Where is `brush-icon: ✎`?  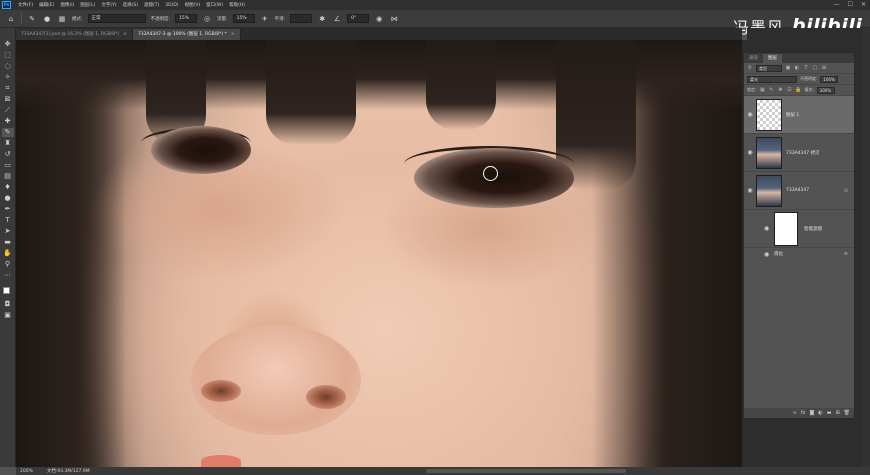
brush-icon: ✎ is located at coordinates (7, 132).